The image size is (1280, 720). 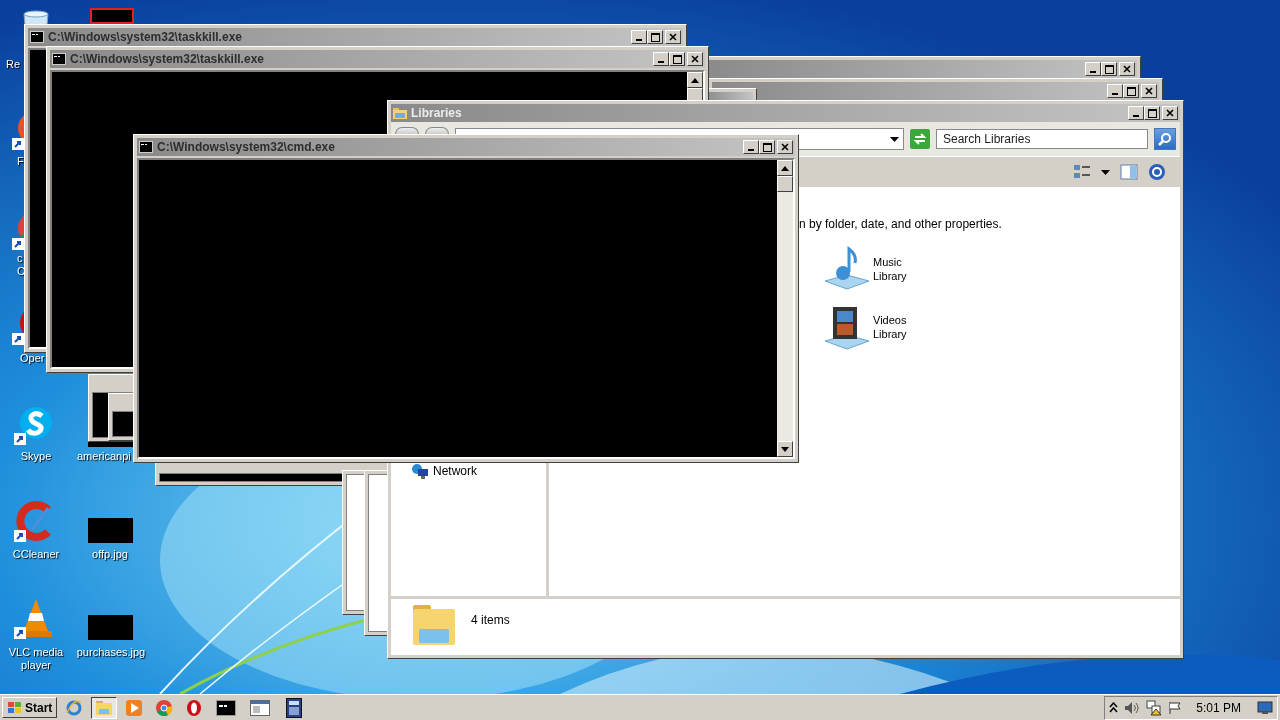 I want to click on icon-label: F, so click(x=21, y=161).